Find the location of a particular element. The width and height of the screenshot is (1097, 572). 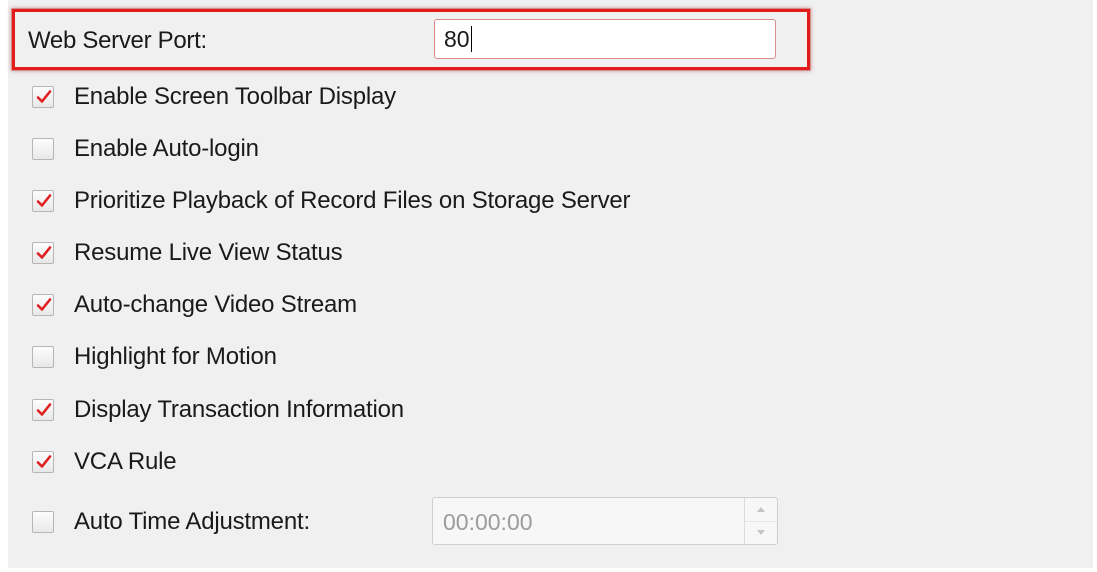

option-enable-auto-login: Enable Auto-login is located at coordinates (145, 149).